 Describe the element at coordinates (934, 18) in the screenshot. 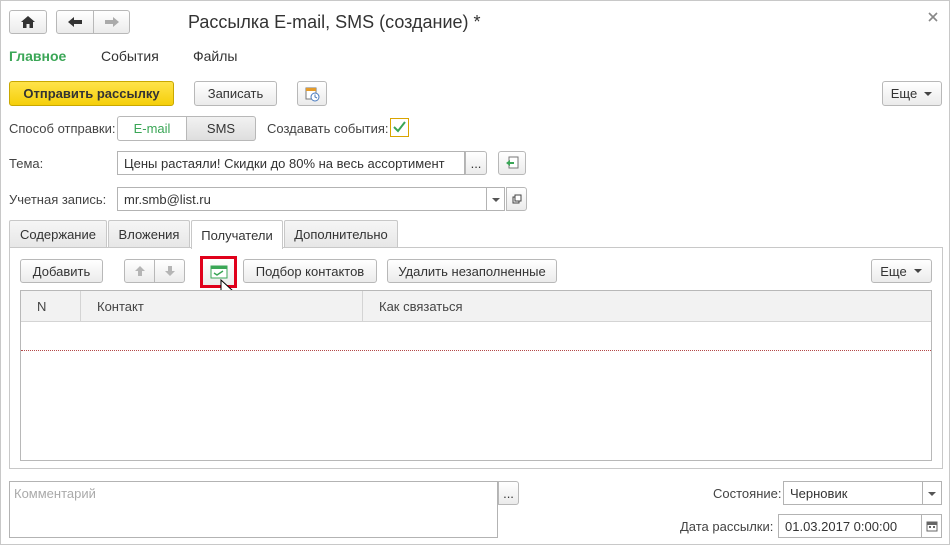

I see `close-icon` at that location.